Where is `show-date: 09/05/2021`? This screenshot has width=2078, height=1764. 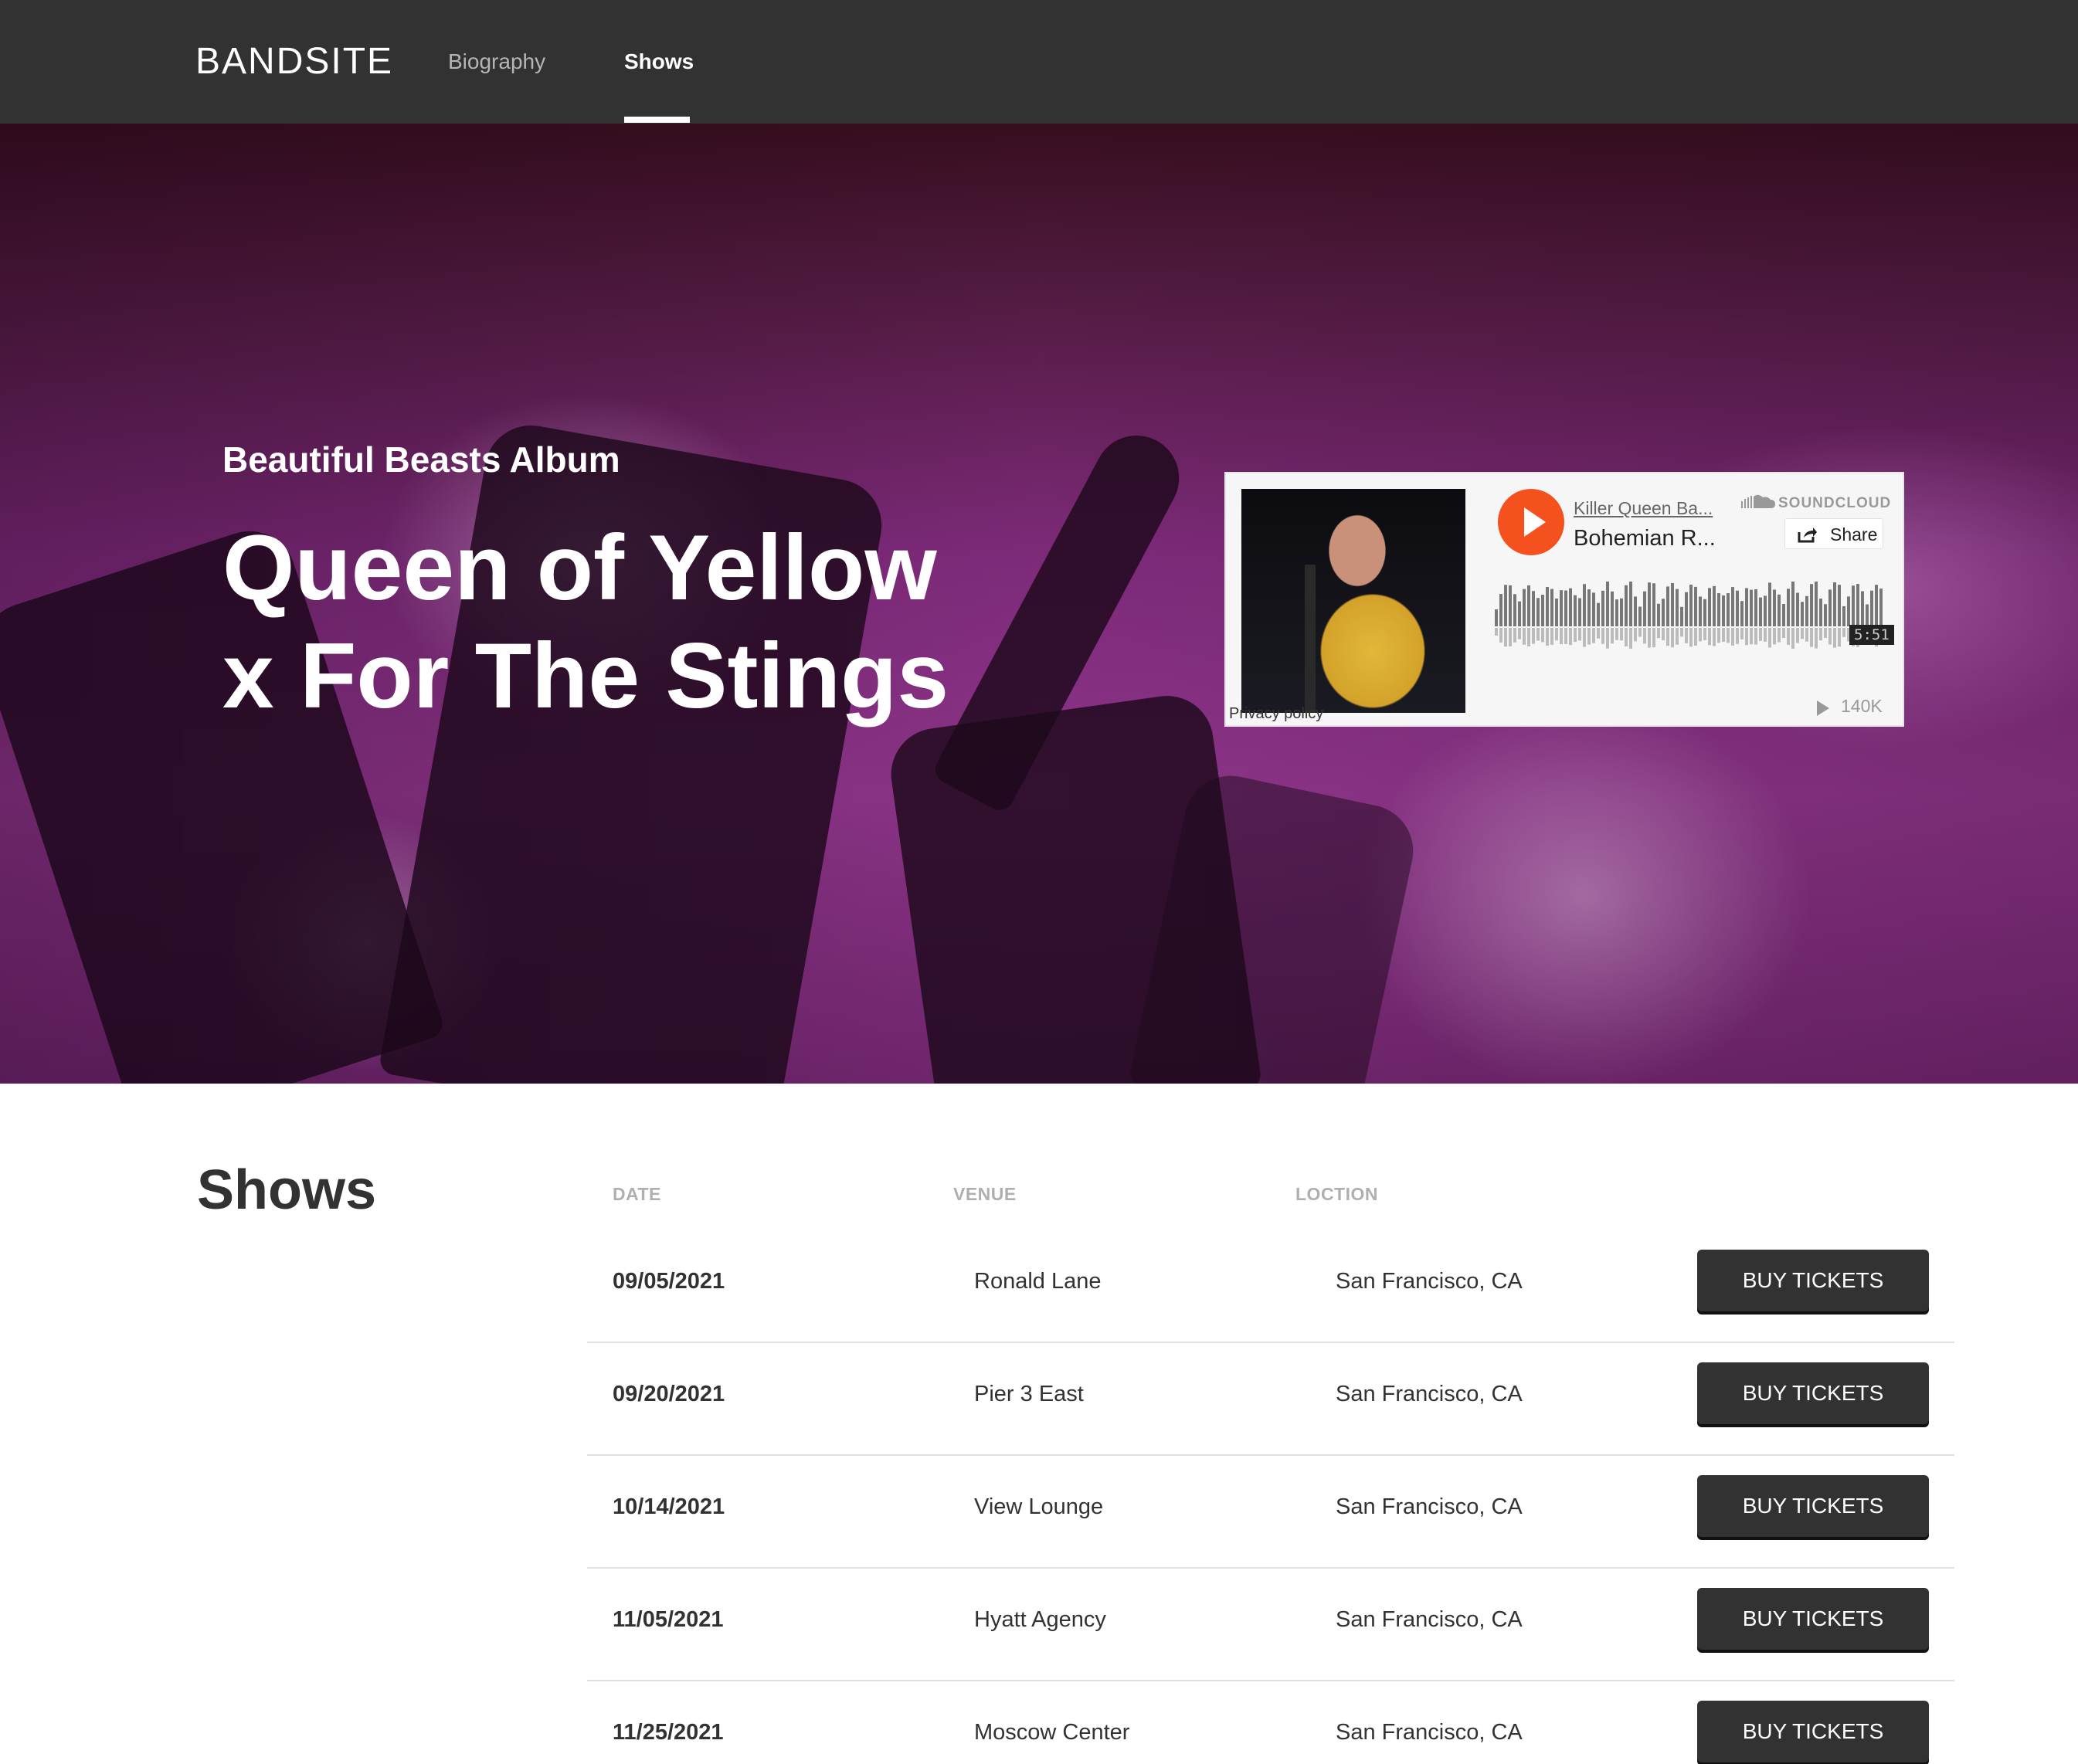
show-date: 09/05/2021 is located at coordinates (669, 1281).